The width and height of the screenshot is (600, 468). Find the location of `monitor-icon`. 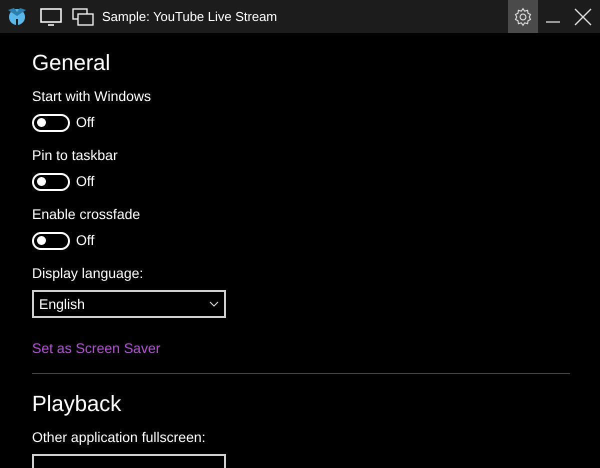

monitor-icon is located at coordinates (51, 17).